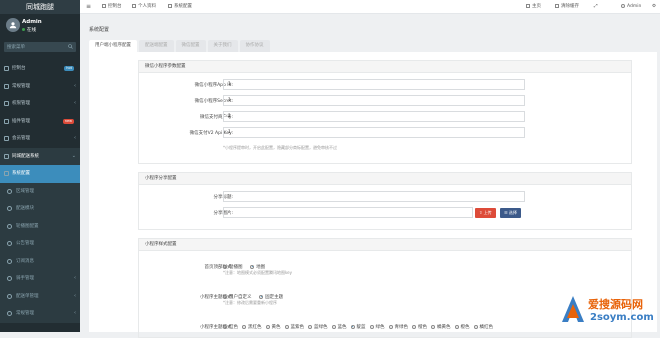  I want to click on radio-label: 蓝紫色, so click(297, 327).